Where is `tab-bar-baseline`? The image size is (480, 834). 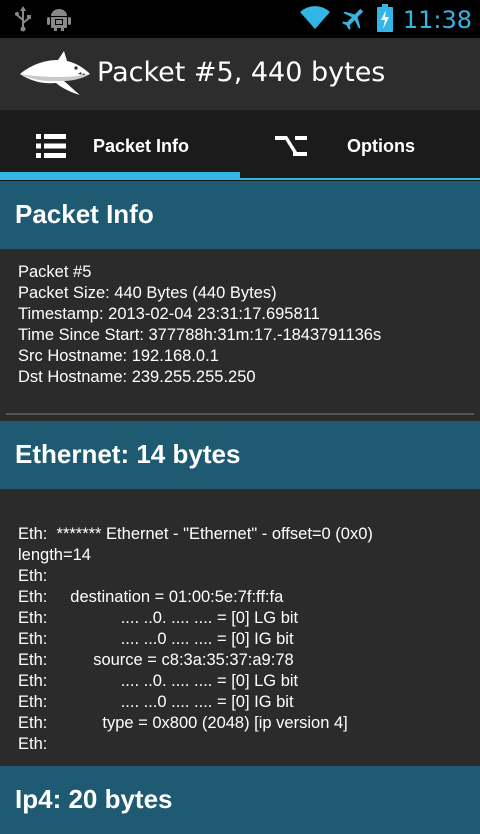
tab-bar-baseline is located at coordinates (360, 179).